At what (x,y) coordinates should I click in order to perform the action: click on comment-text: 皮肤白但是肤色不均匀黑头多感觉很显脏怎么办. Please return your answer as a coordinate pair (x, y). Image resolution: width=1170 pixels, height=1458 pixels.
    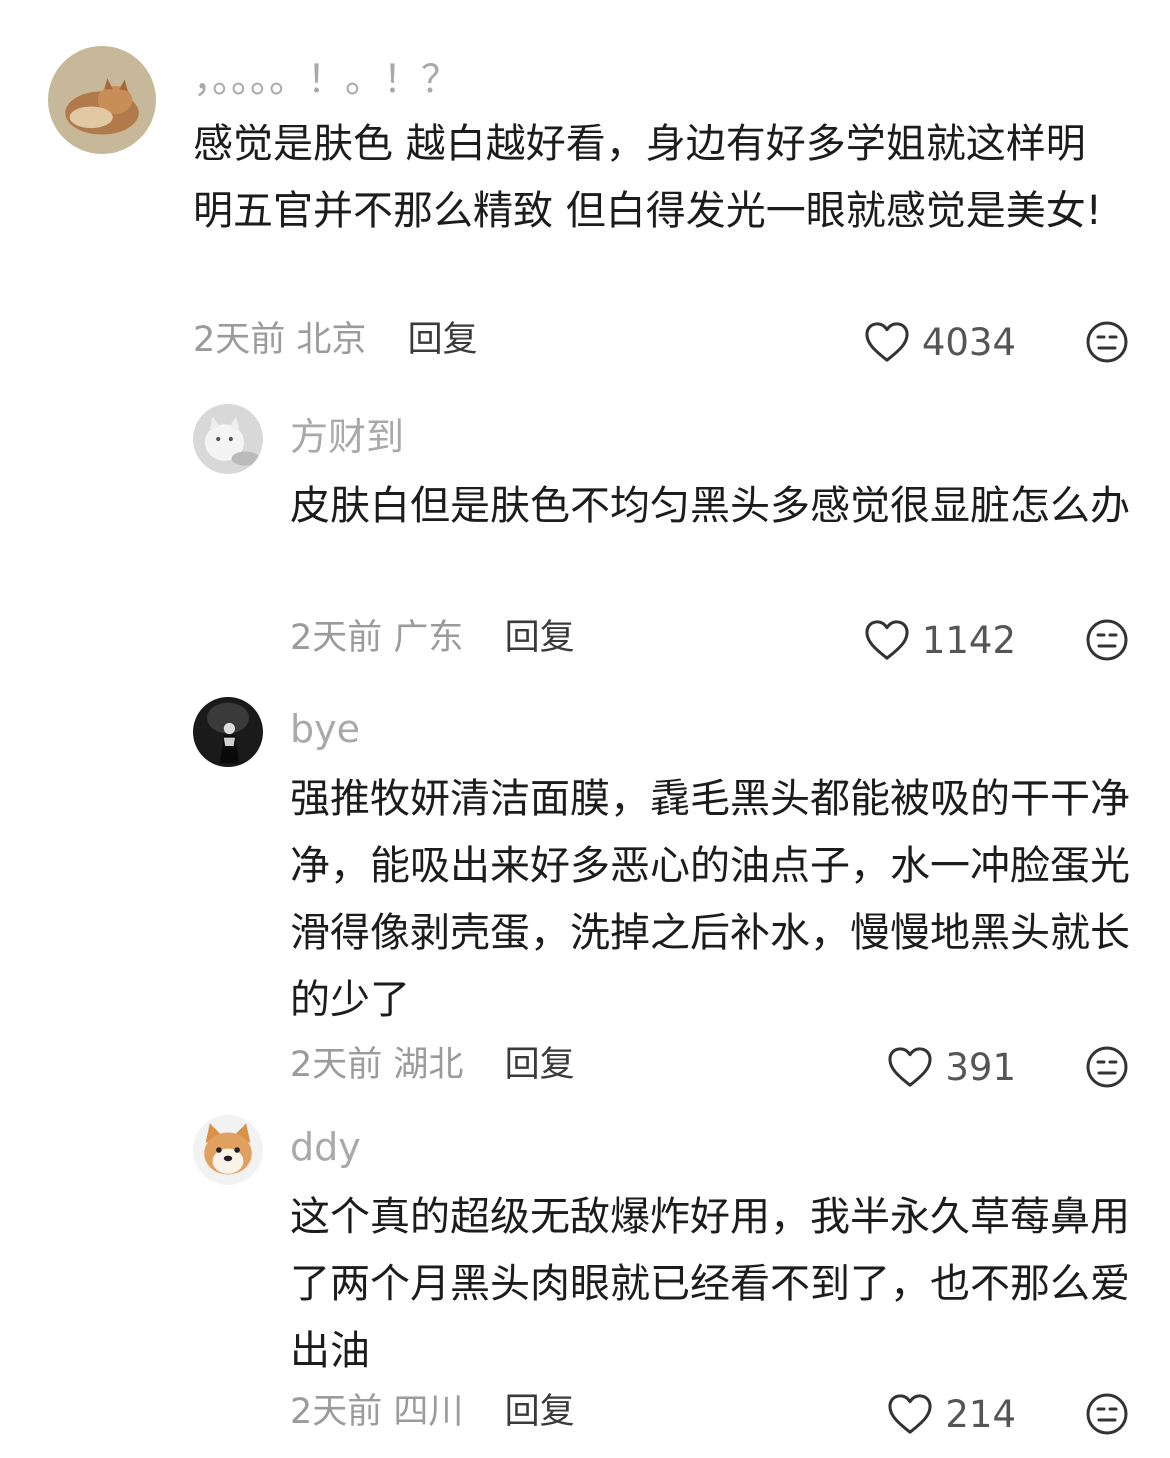
    Looking at the image, I should click on (710, 506).